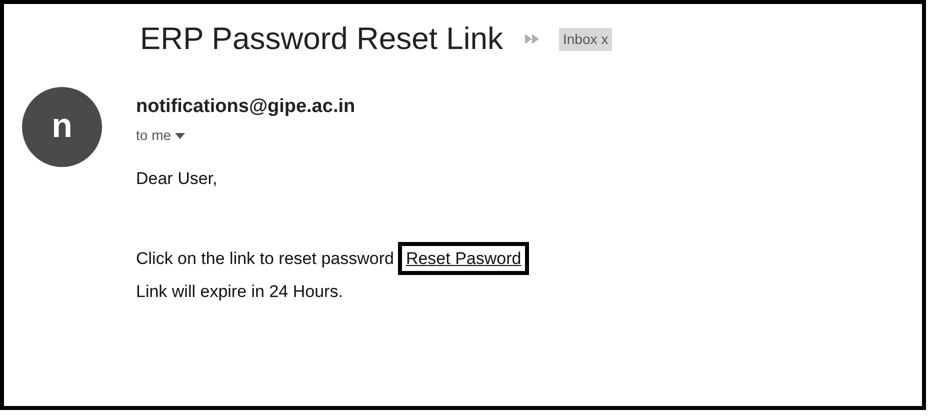 The height and width of the screenshot is (416, 930). I want to click on recipient-dropdown: to me, so click(161, 135).